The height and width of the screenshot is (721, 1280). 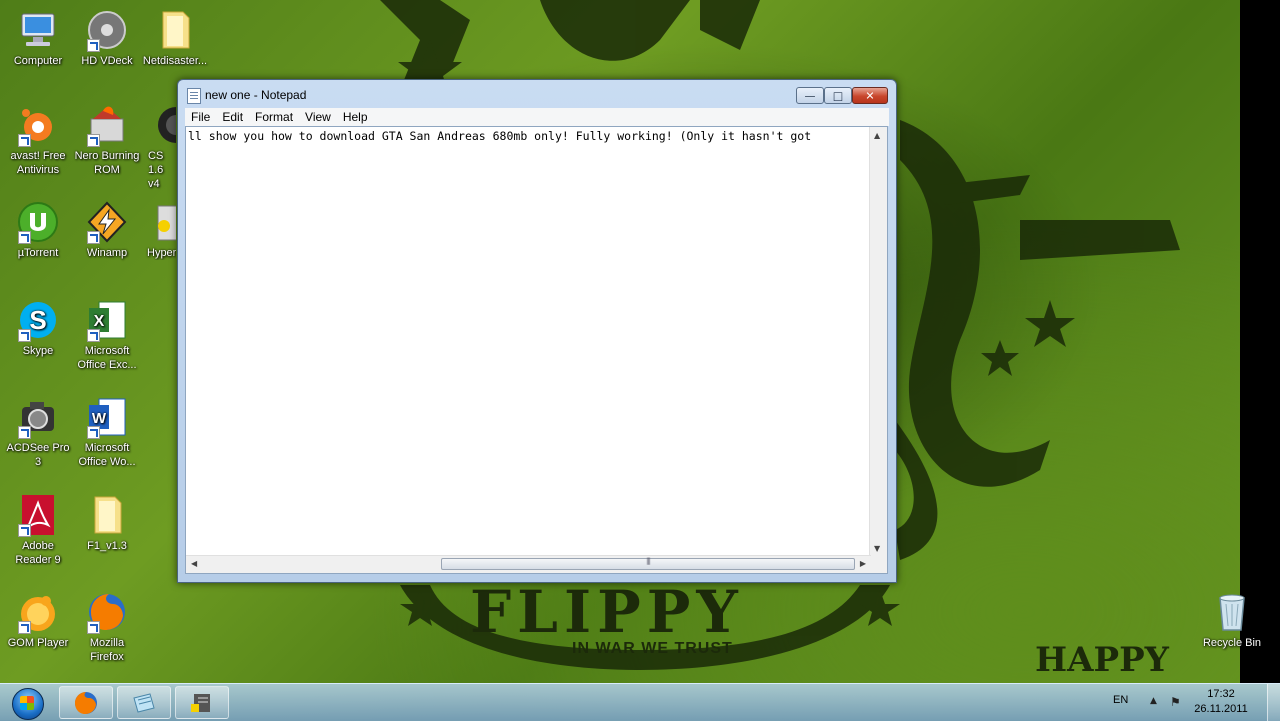 What do you see at coordinates (38, 351) in the screenshot?
I see `desktop-icon-label: Skype` at bounding box center [38, 351].